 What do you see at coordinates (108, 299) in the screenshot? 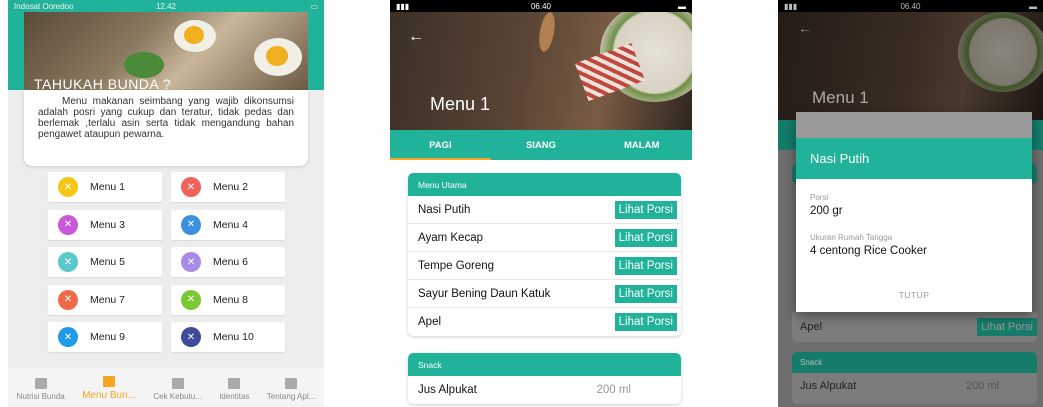
I see `menu-button-label: Menu 7` at bounding box center [108, 299].